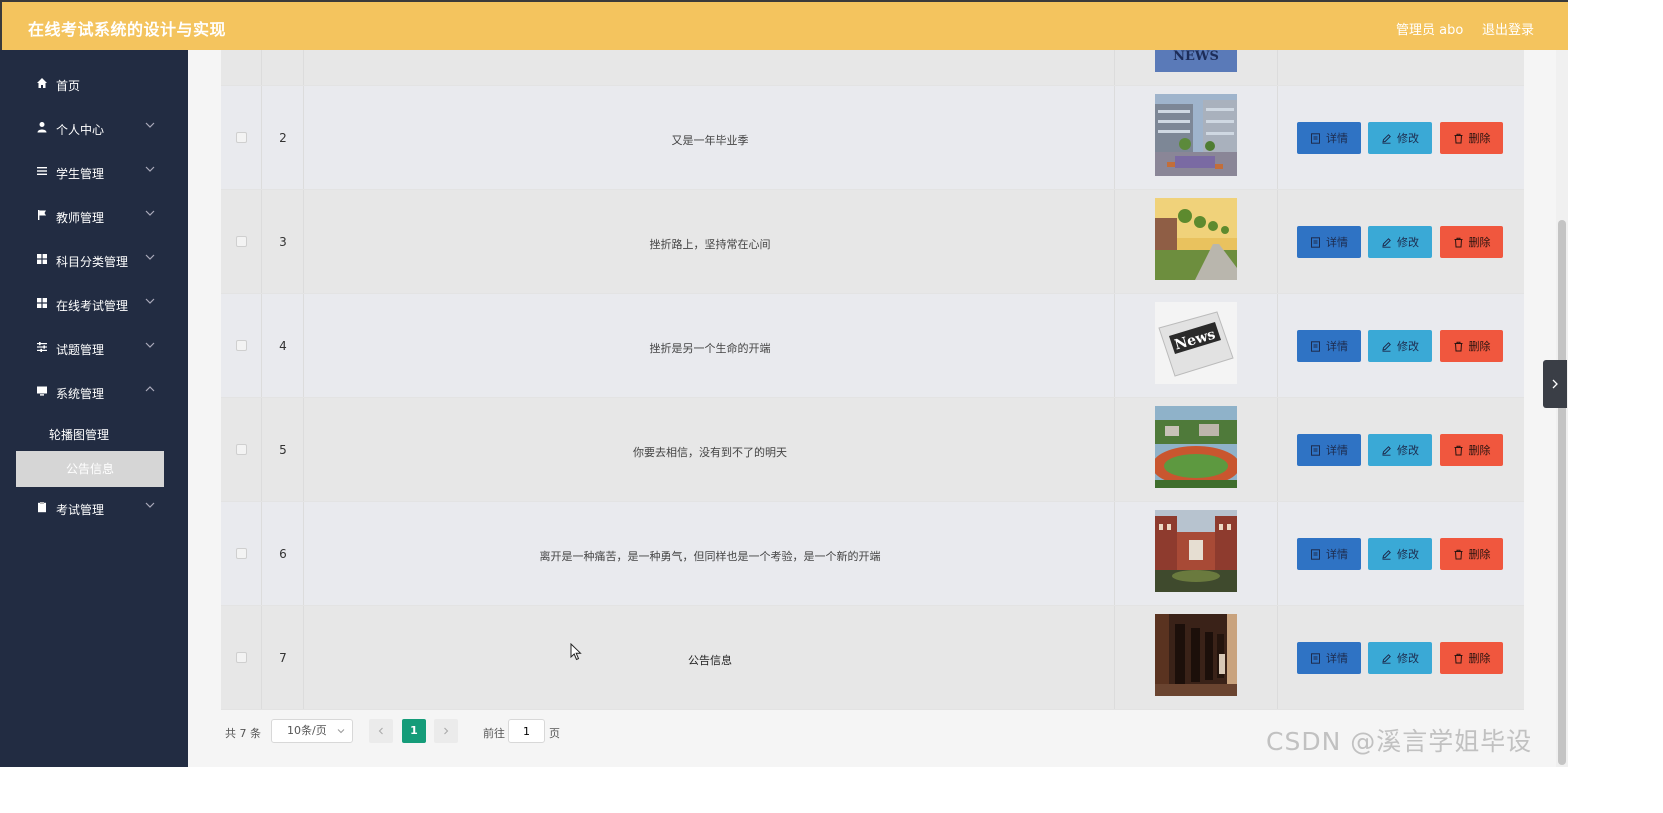 The width and height of the screenshot is (1663, 813). What do you see at coordinates (79, 434) in the screenshot?
I see `sidebar-subitem-carousel: 轮播图管理` at bounding box center [79, 434].